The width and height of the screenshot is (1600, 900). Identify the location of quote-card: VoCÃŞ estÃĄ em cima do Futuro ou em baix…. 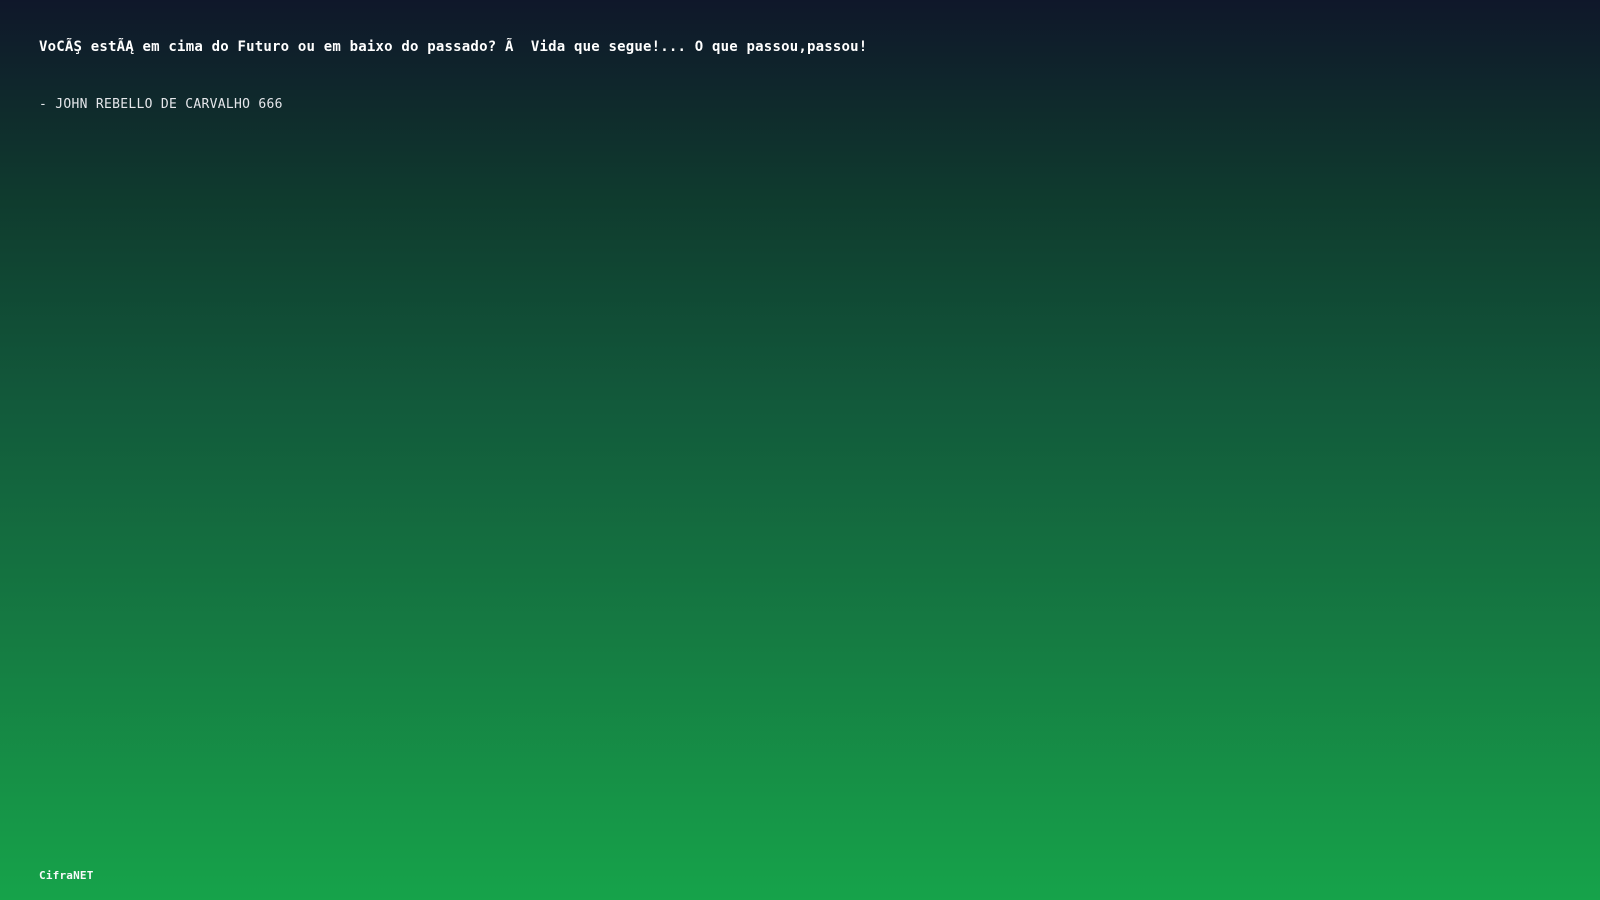
(789, 75).